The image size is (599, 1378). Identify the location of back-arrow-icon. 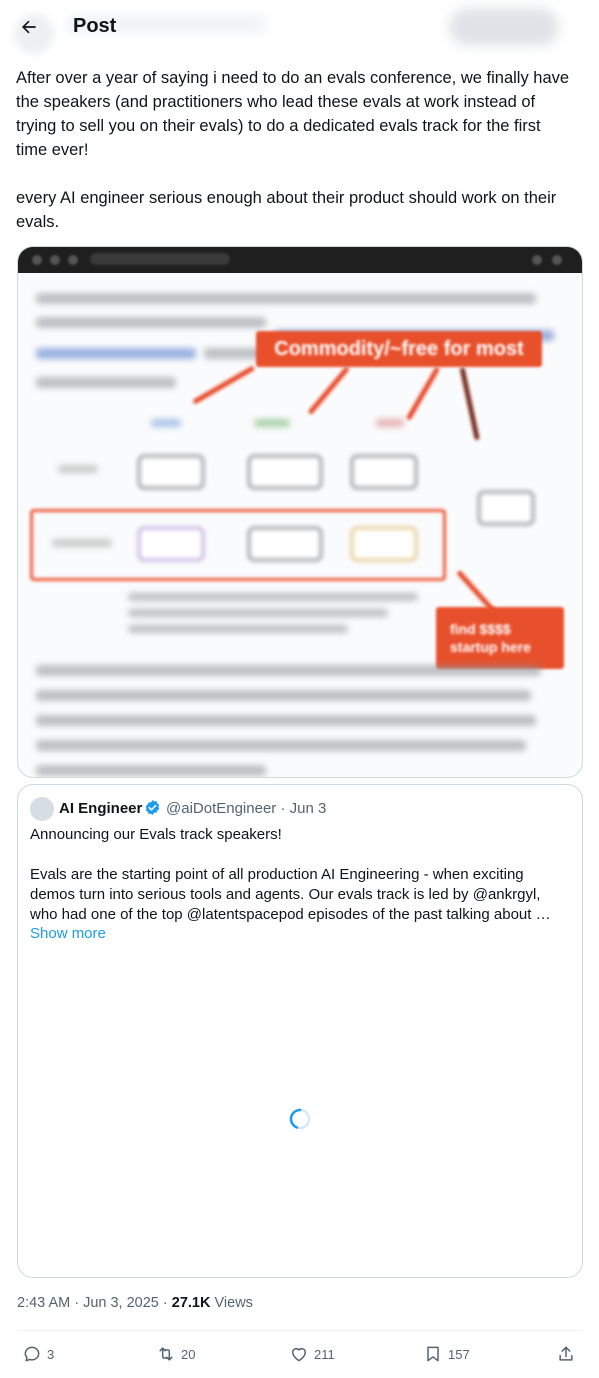
(28, 27).